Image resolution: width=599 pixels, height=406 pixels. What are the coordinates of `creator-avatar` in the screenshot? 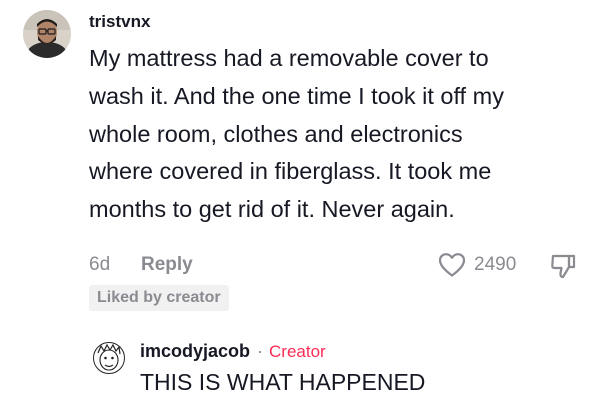 It's located at (109, 358).